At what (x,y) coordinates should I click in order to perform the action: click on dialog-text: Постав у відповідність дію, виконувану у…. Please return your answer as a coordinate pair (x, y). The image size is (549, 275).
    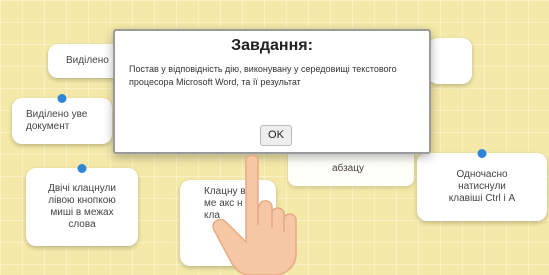
    Looking at the image, I should click on (263, 75).